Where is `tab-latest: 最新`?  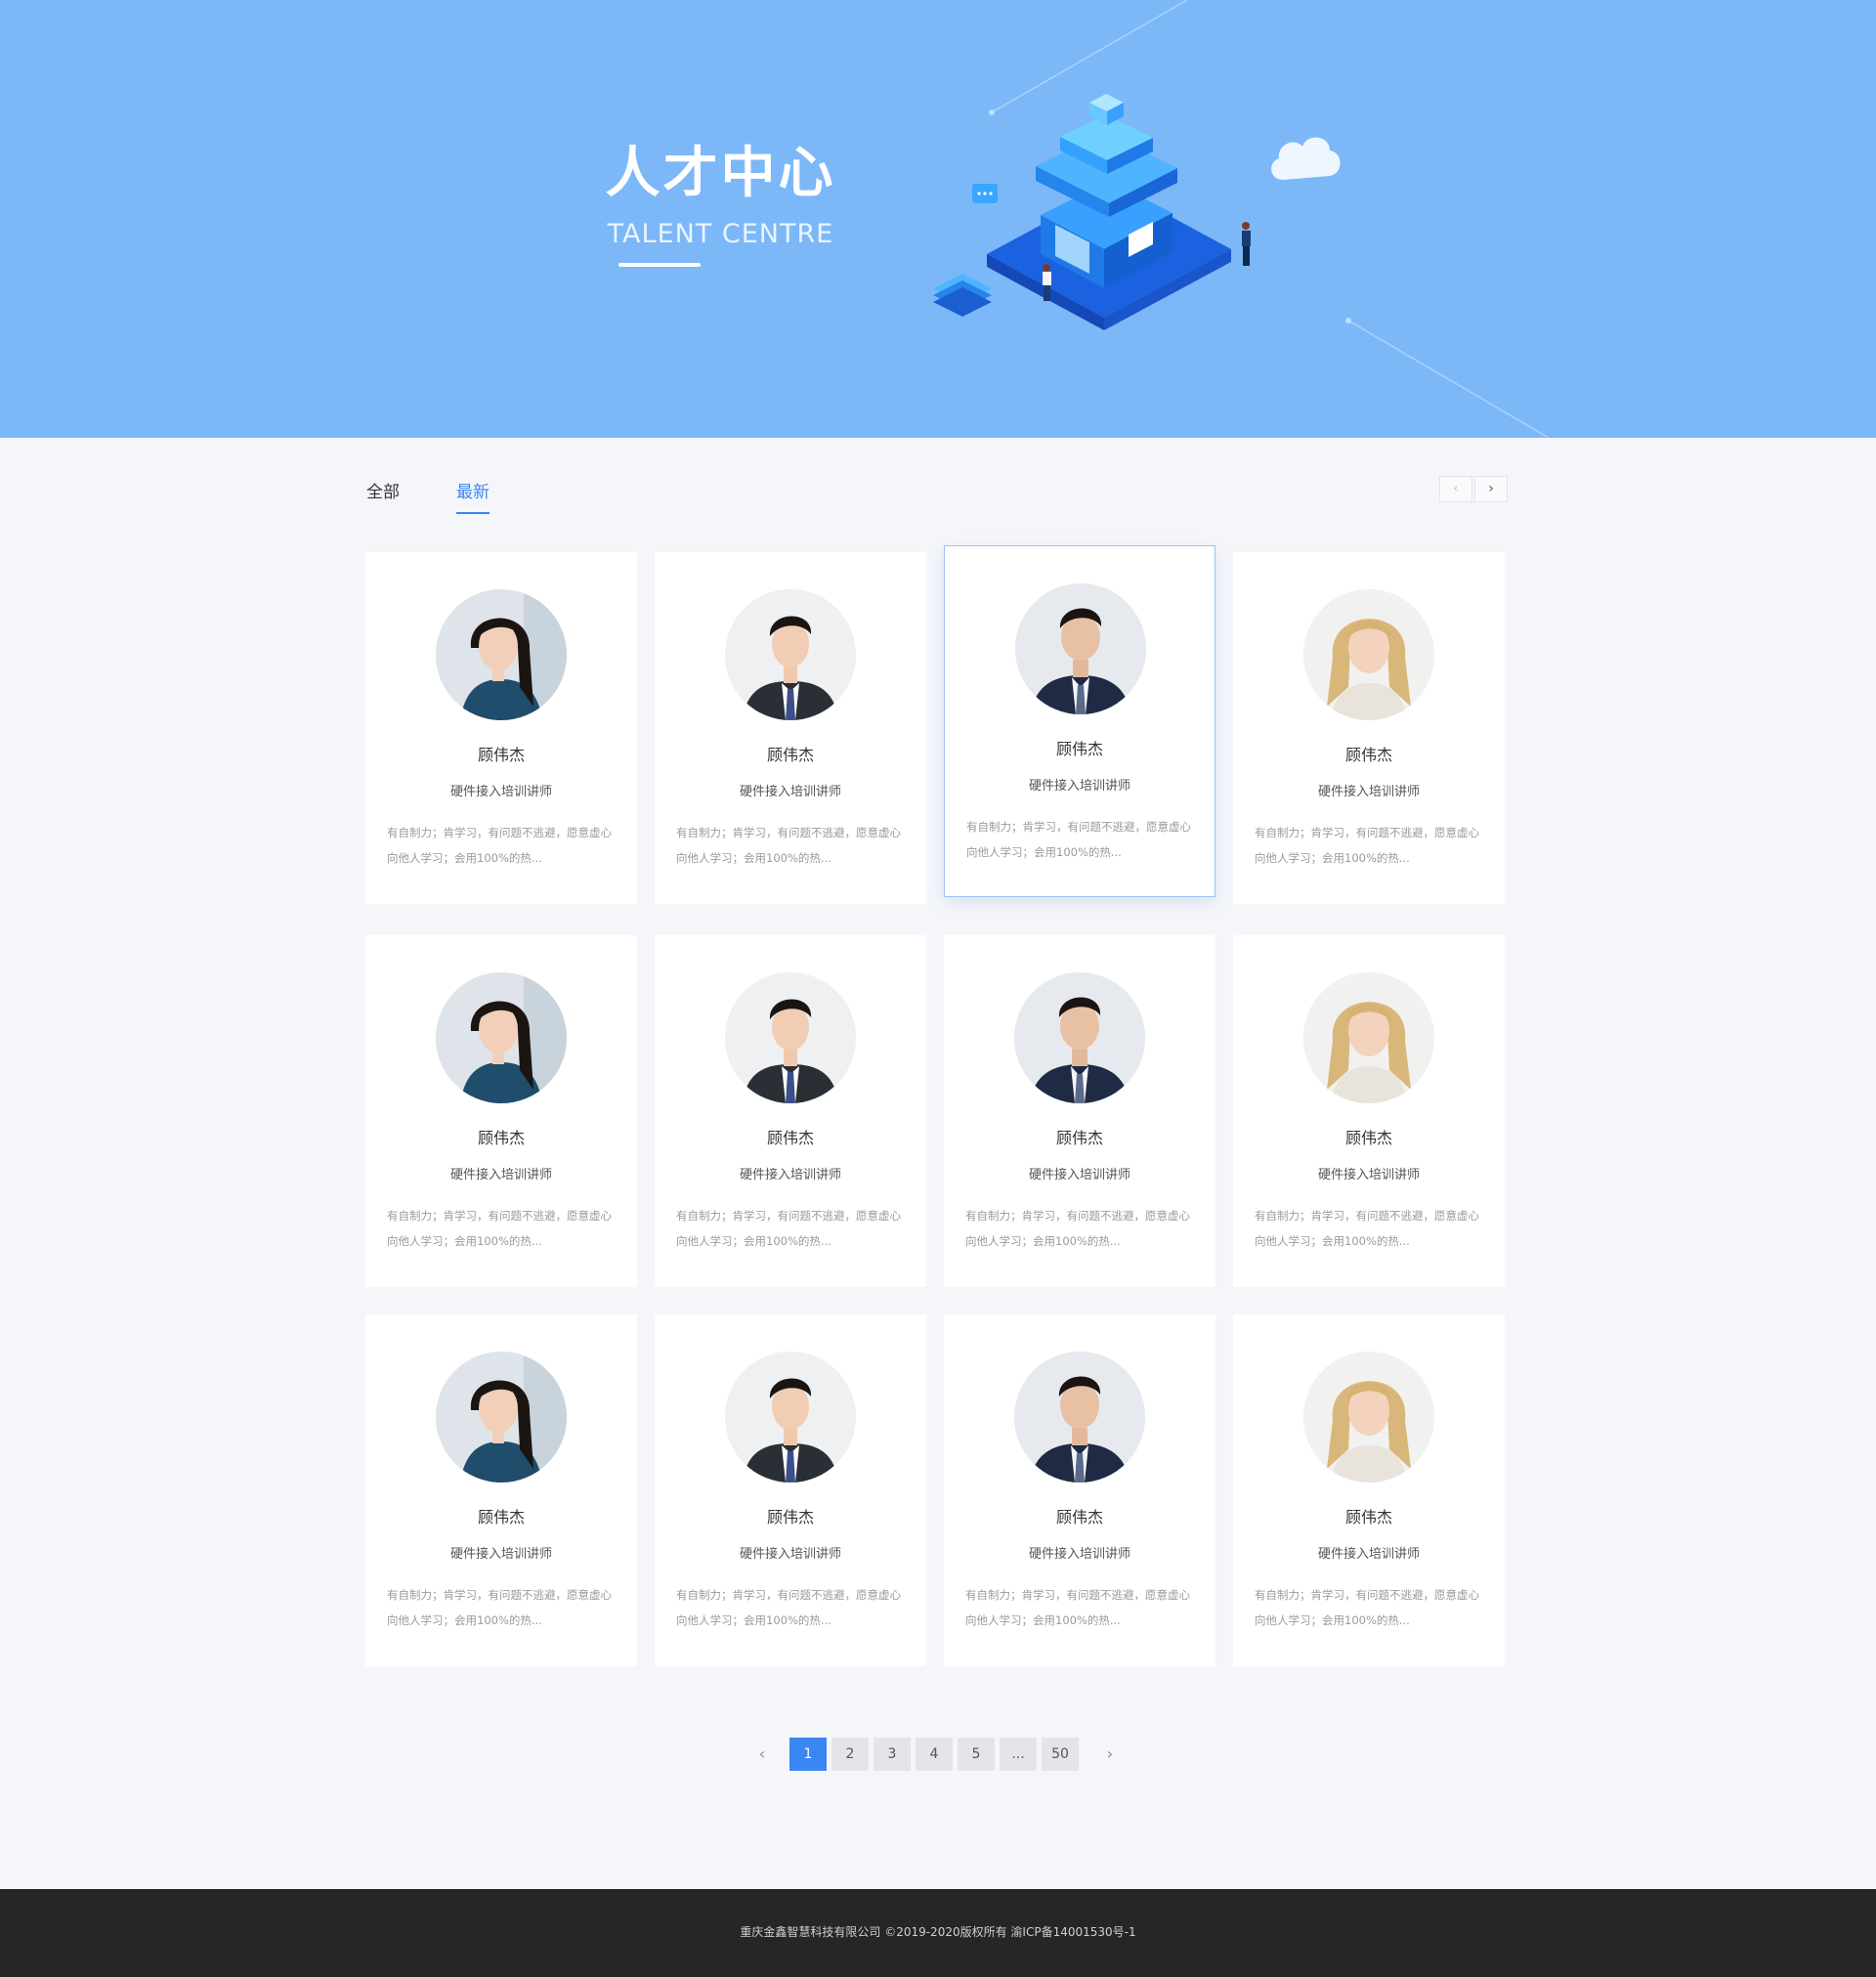
tab-latest: 最新 is located at coordinates (473, 496).